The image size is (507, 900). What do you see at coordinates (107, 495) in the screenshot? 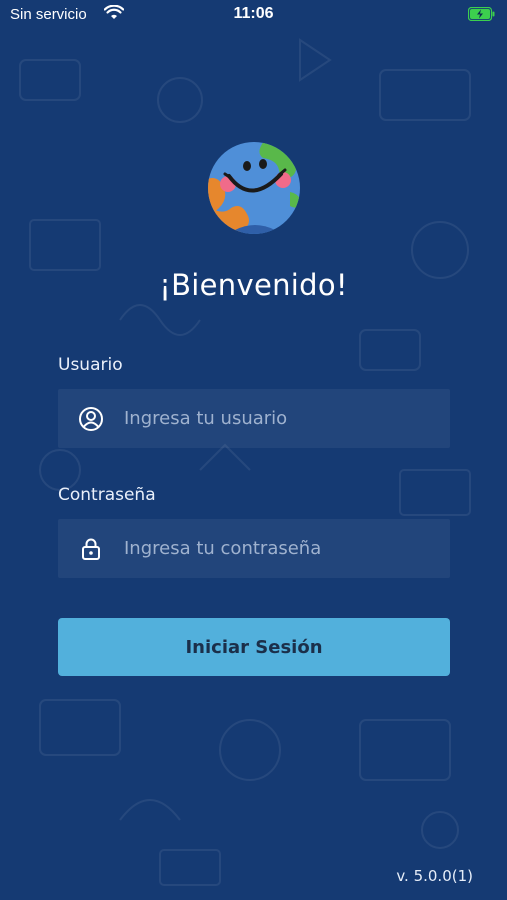
I see `password-label: Contraseña` at bounding box center [107, 495].